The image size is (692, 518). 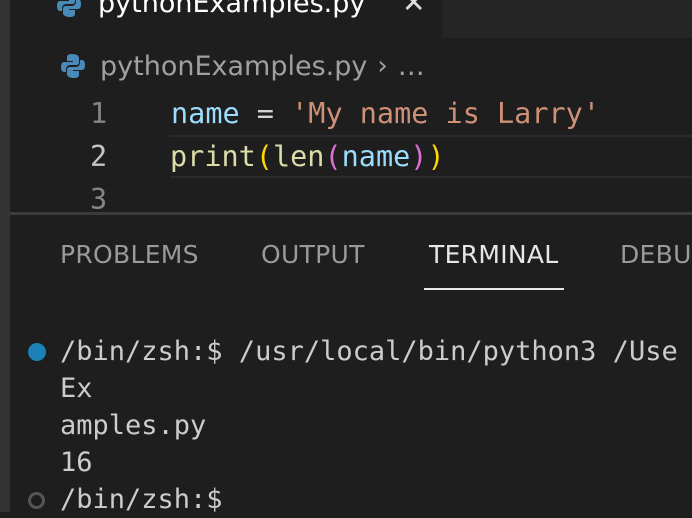 What do you see at coordinates (298, 156) in the screenshot?
I see `token-function: len` at bounding box center [298, 156].